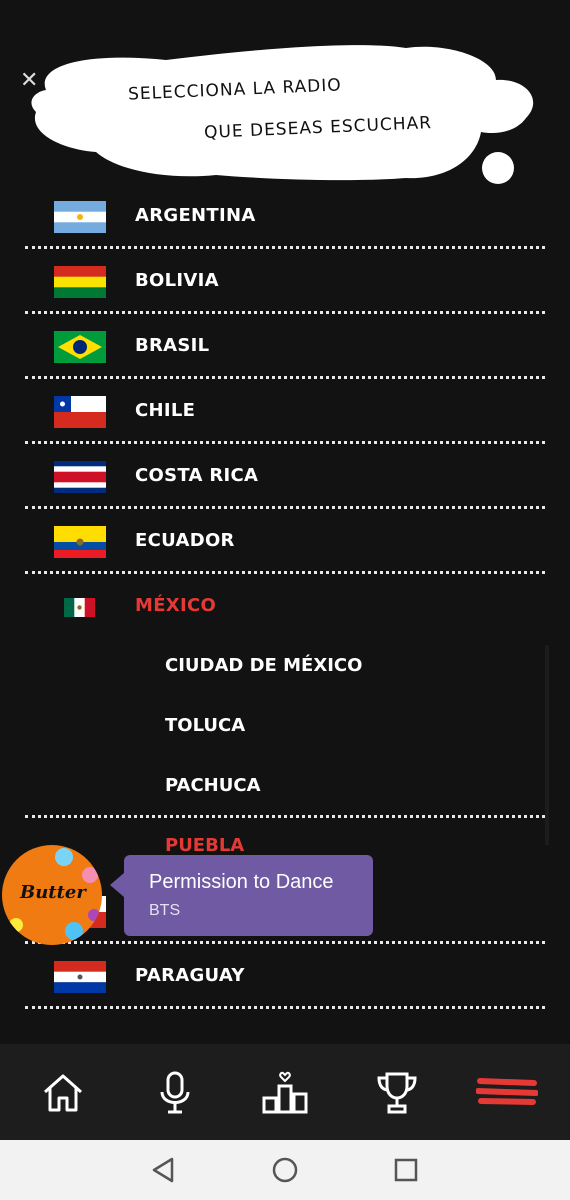  I want to click on argentina-flag-icon, so click(80, 217).